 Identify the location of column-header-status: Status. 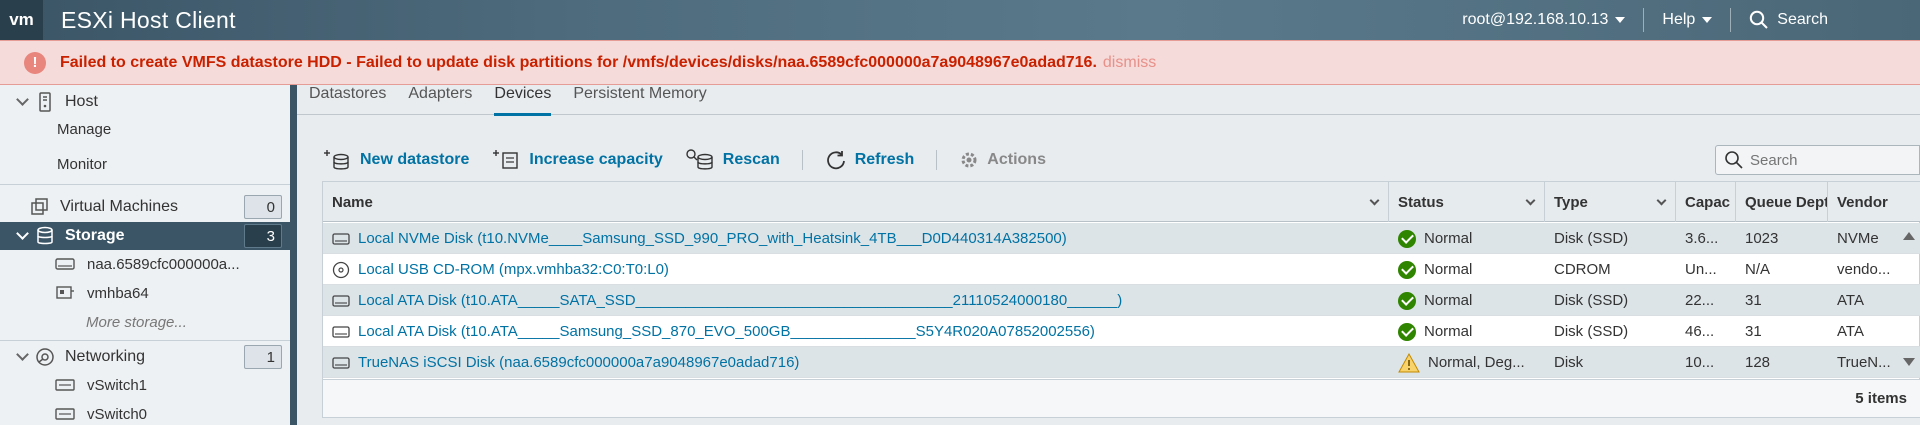
(1467, 202).